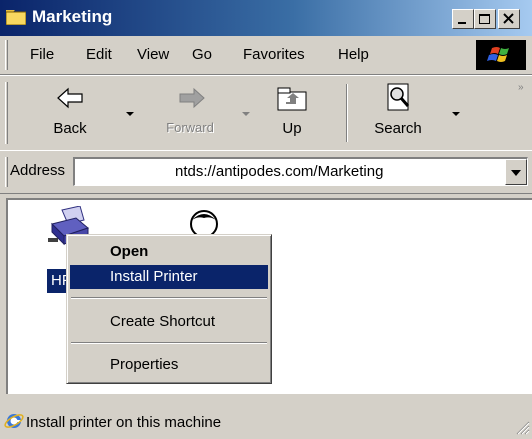 This screenshot has width=532, height=439. Describe the element at coordinates (501, 55) in the screenshot. I see `windows-logo-icon` at that location.